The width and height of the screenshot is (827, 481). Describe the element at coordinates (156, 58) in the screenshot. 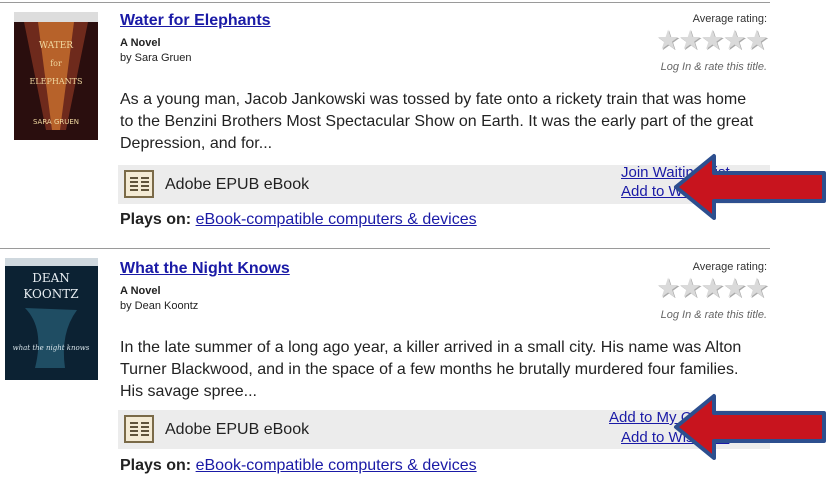

I see `book-author: by Sara Gruen` at that location.